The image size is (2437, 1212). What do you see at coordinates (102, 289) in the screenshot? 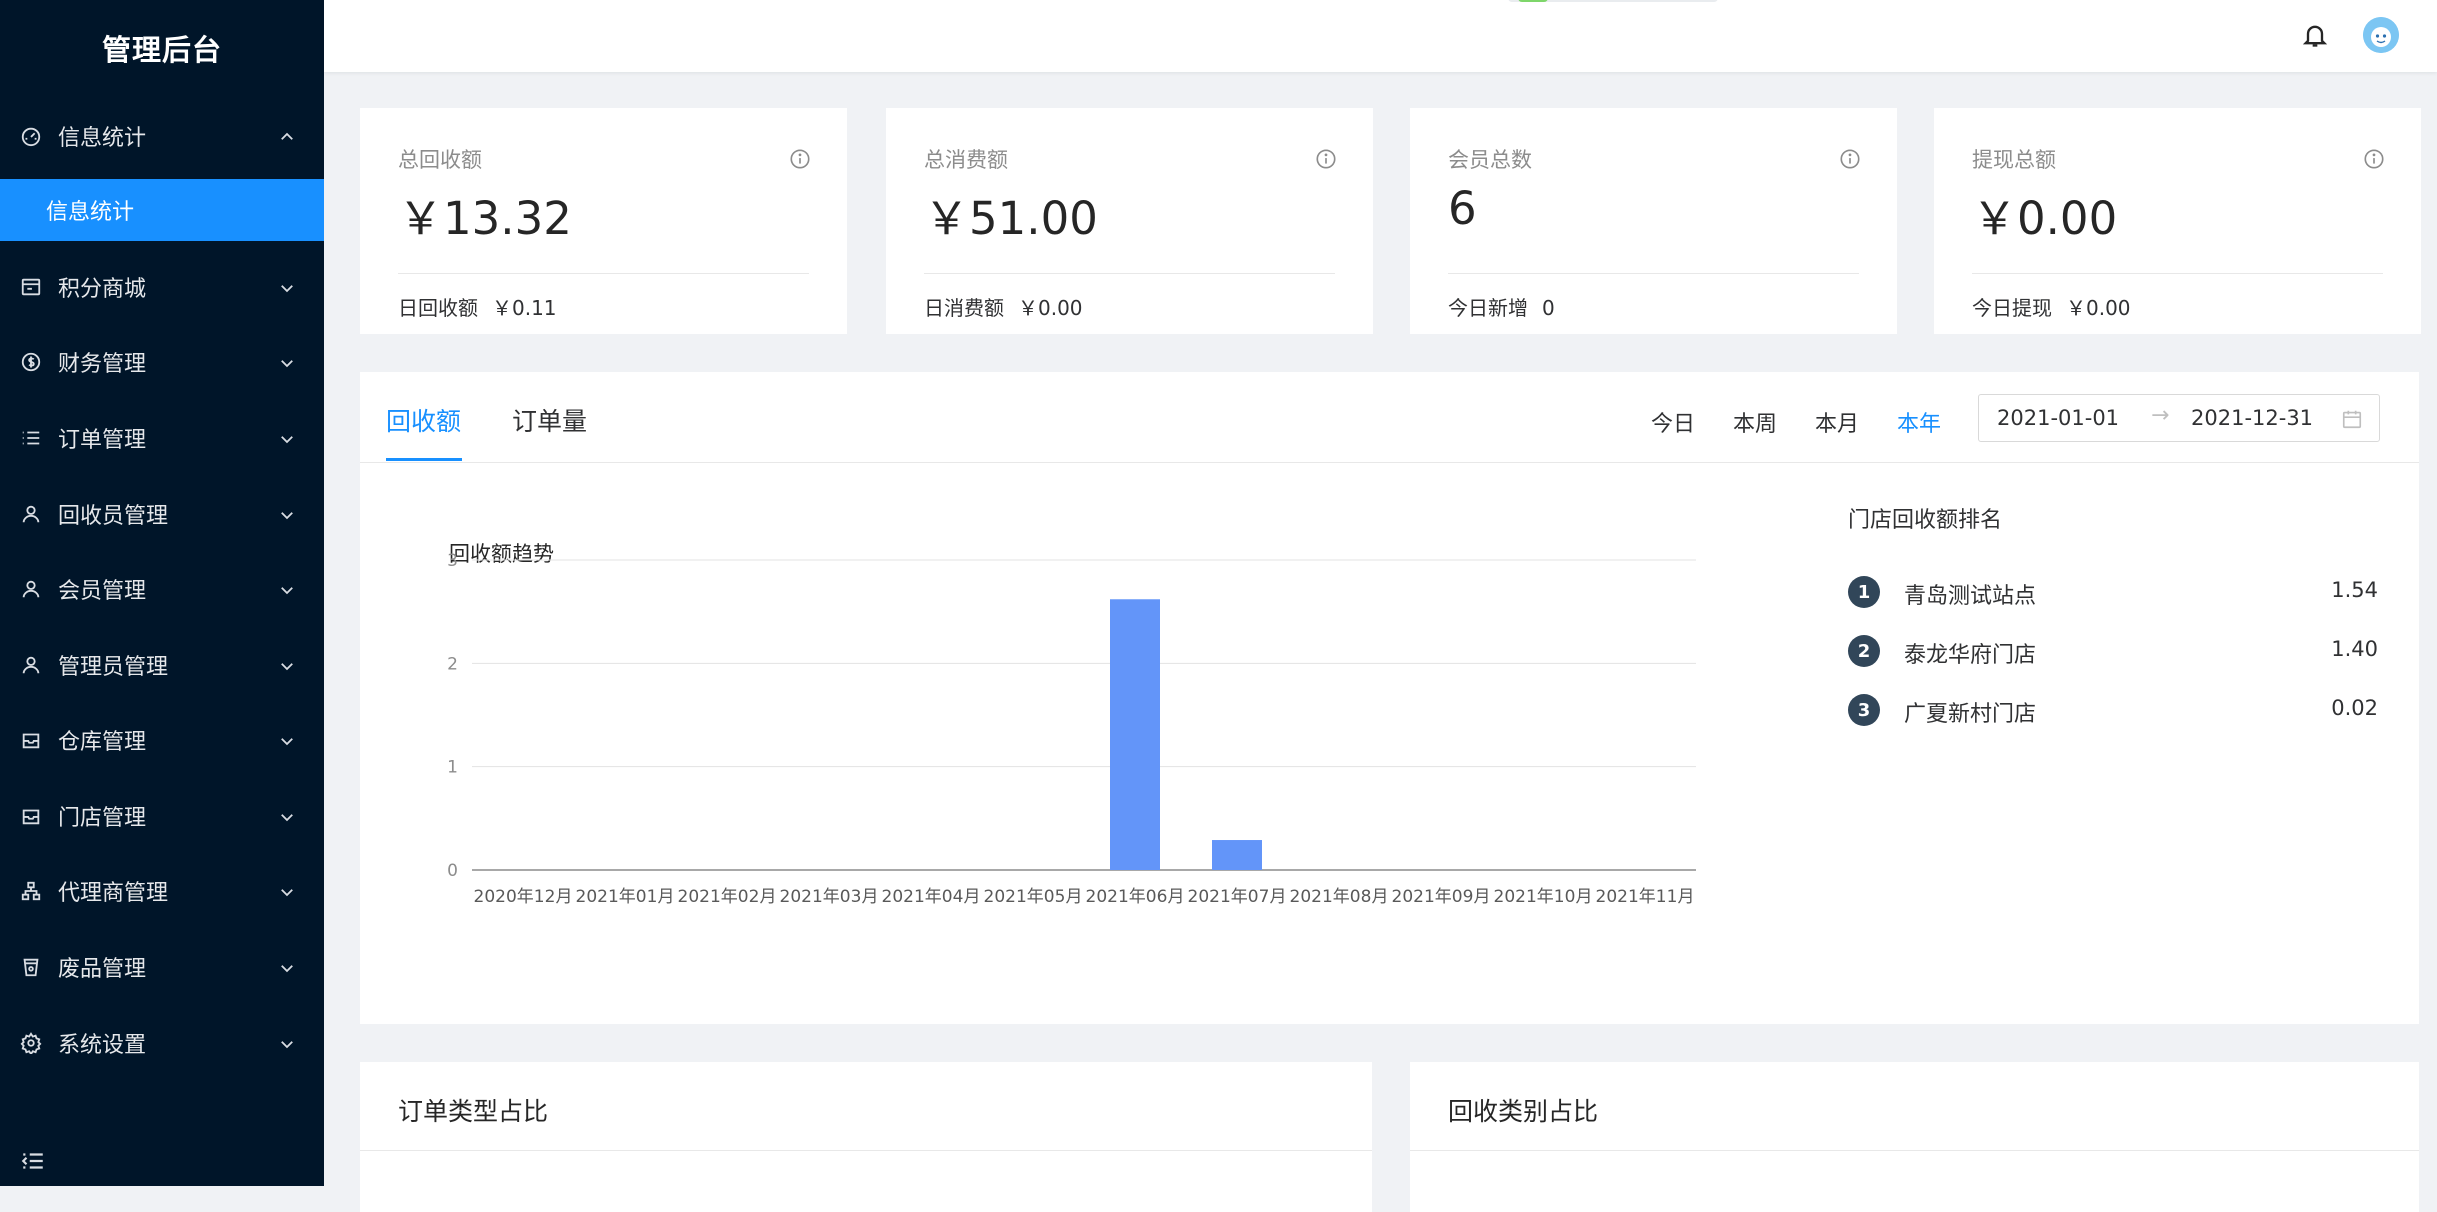
I see `sidebar-item-label: 积分商城` at bounding box center [102, 289].